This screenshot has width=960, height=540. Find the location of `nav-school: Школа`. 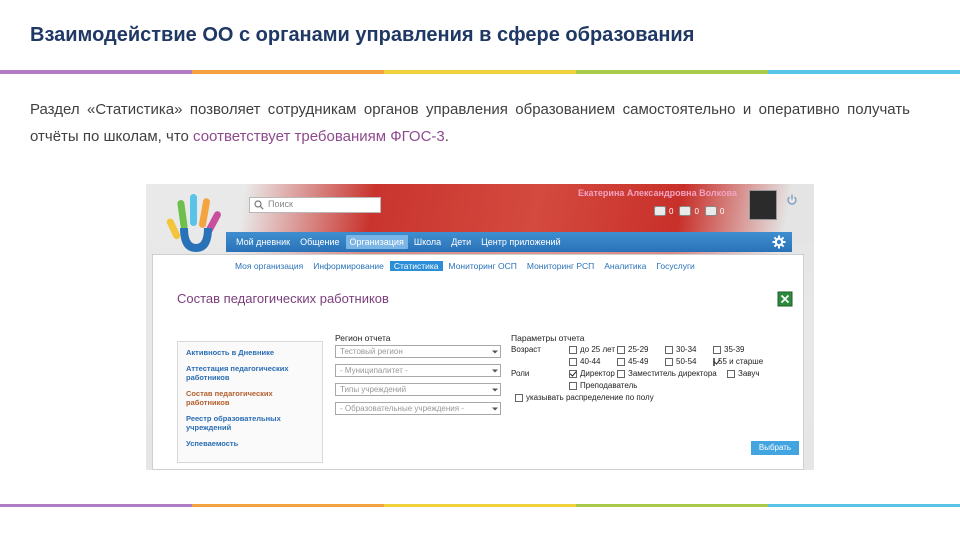

nav-school: Школа is located at coordinates (427, 242).